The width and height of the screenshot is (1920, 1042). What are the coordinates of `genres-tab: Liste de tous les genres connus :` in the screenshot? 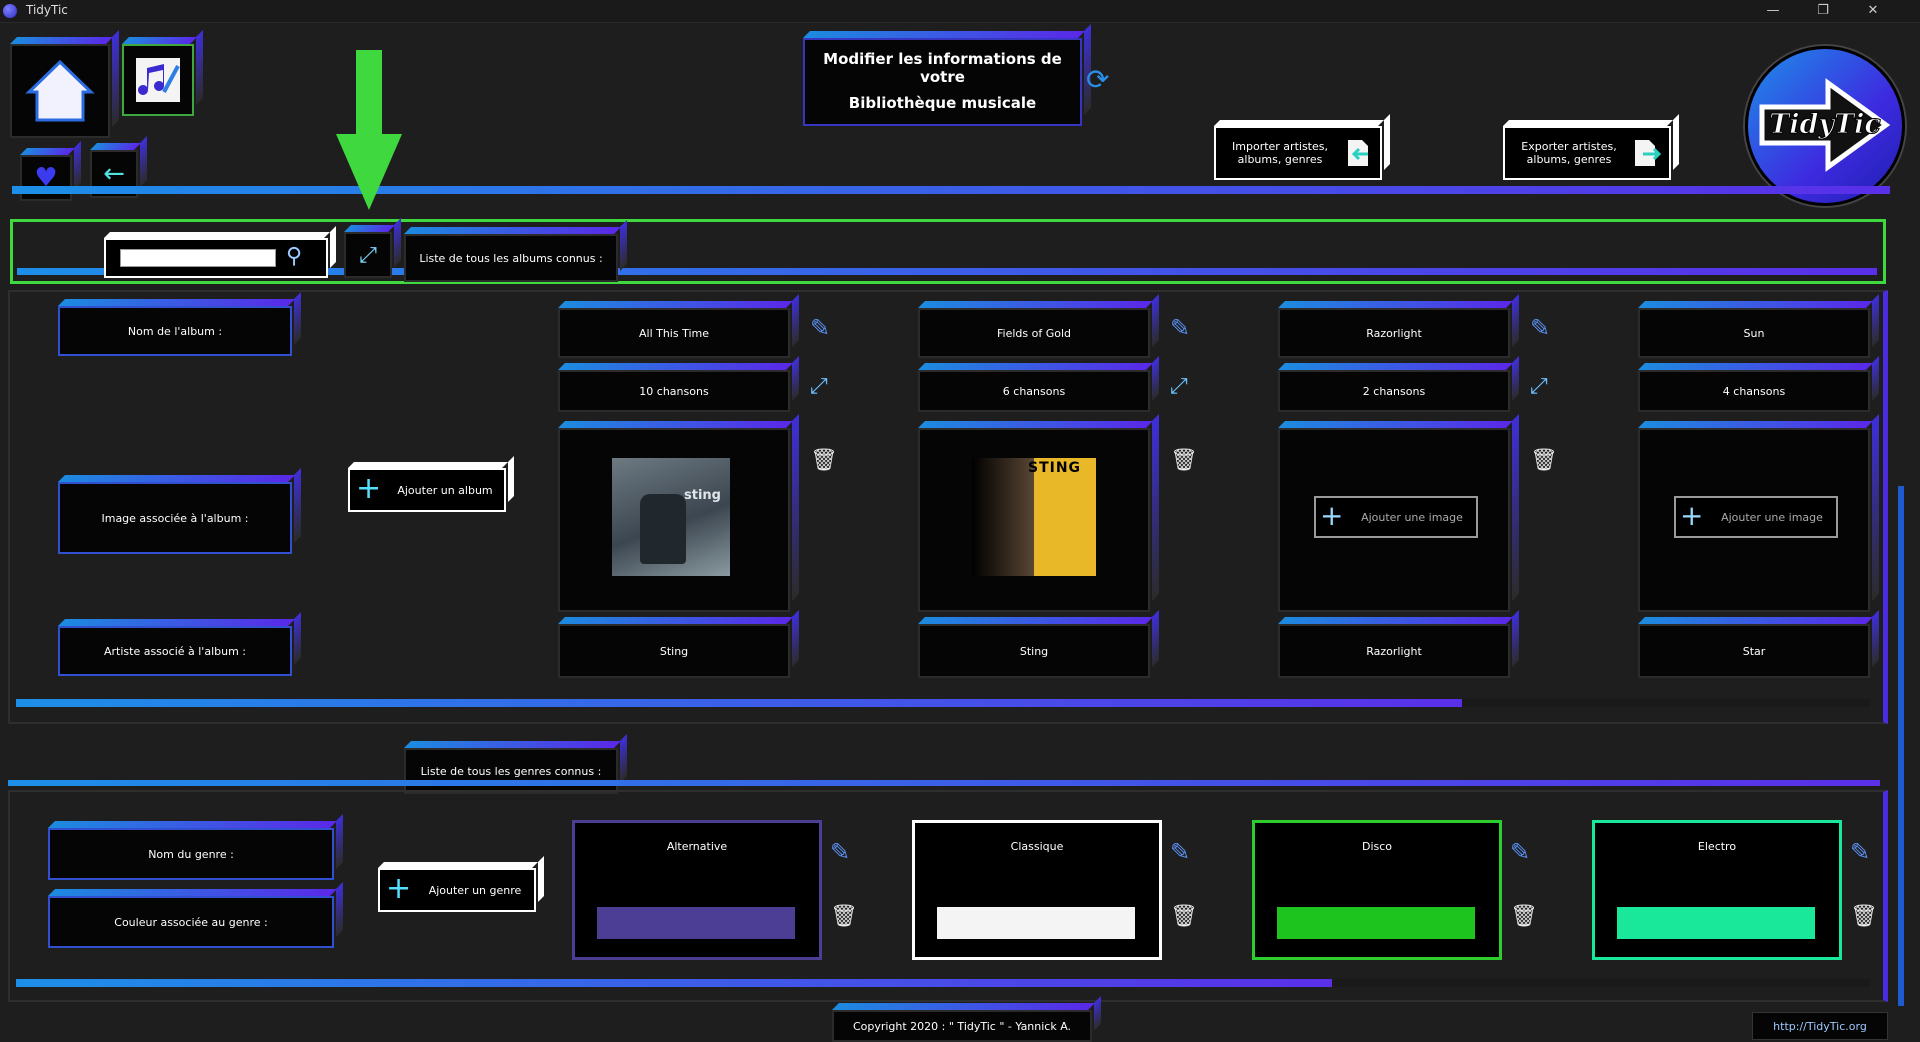 It's located at (511, 771).